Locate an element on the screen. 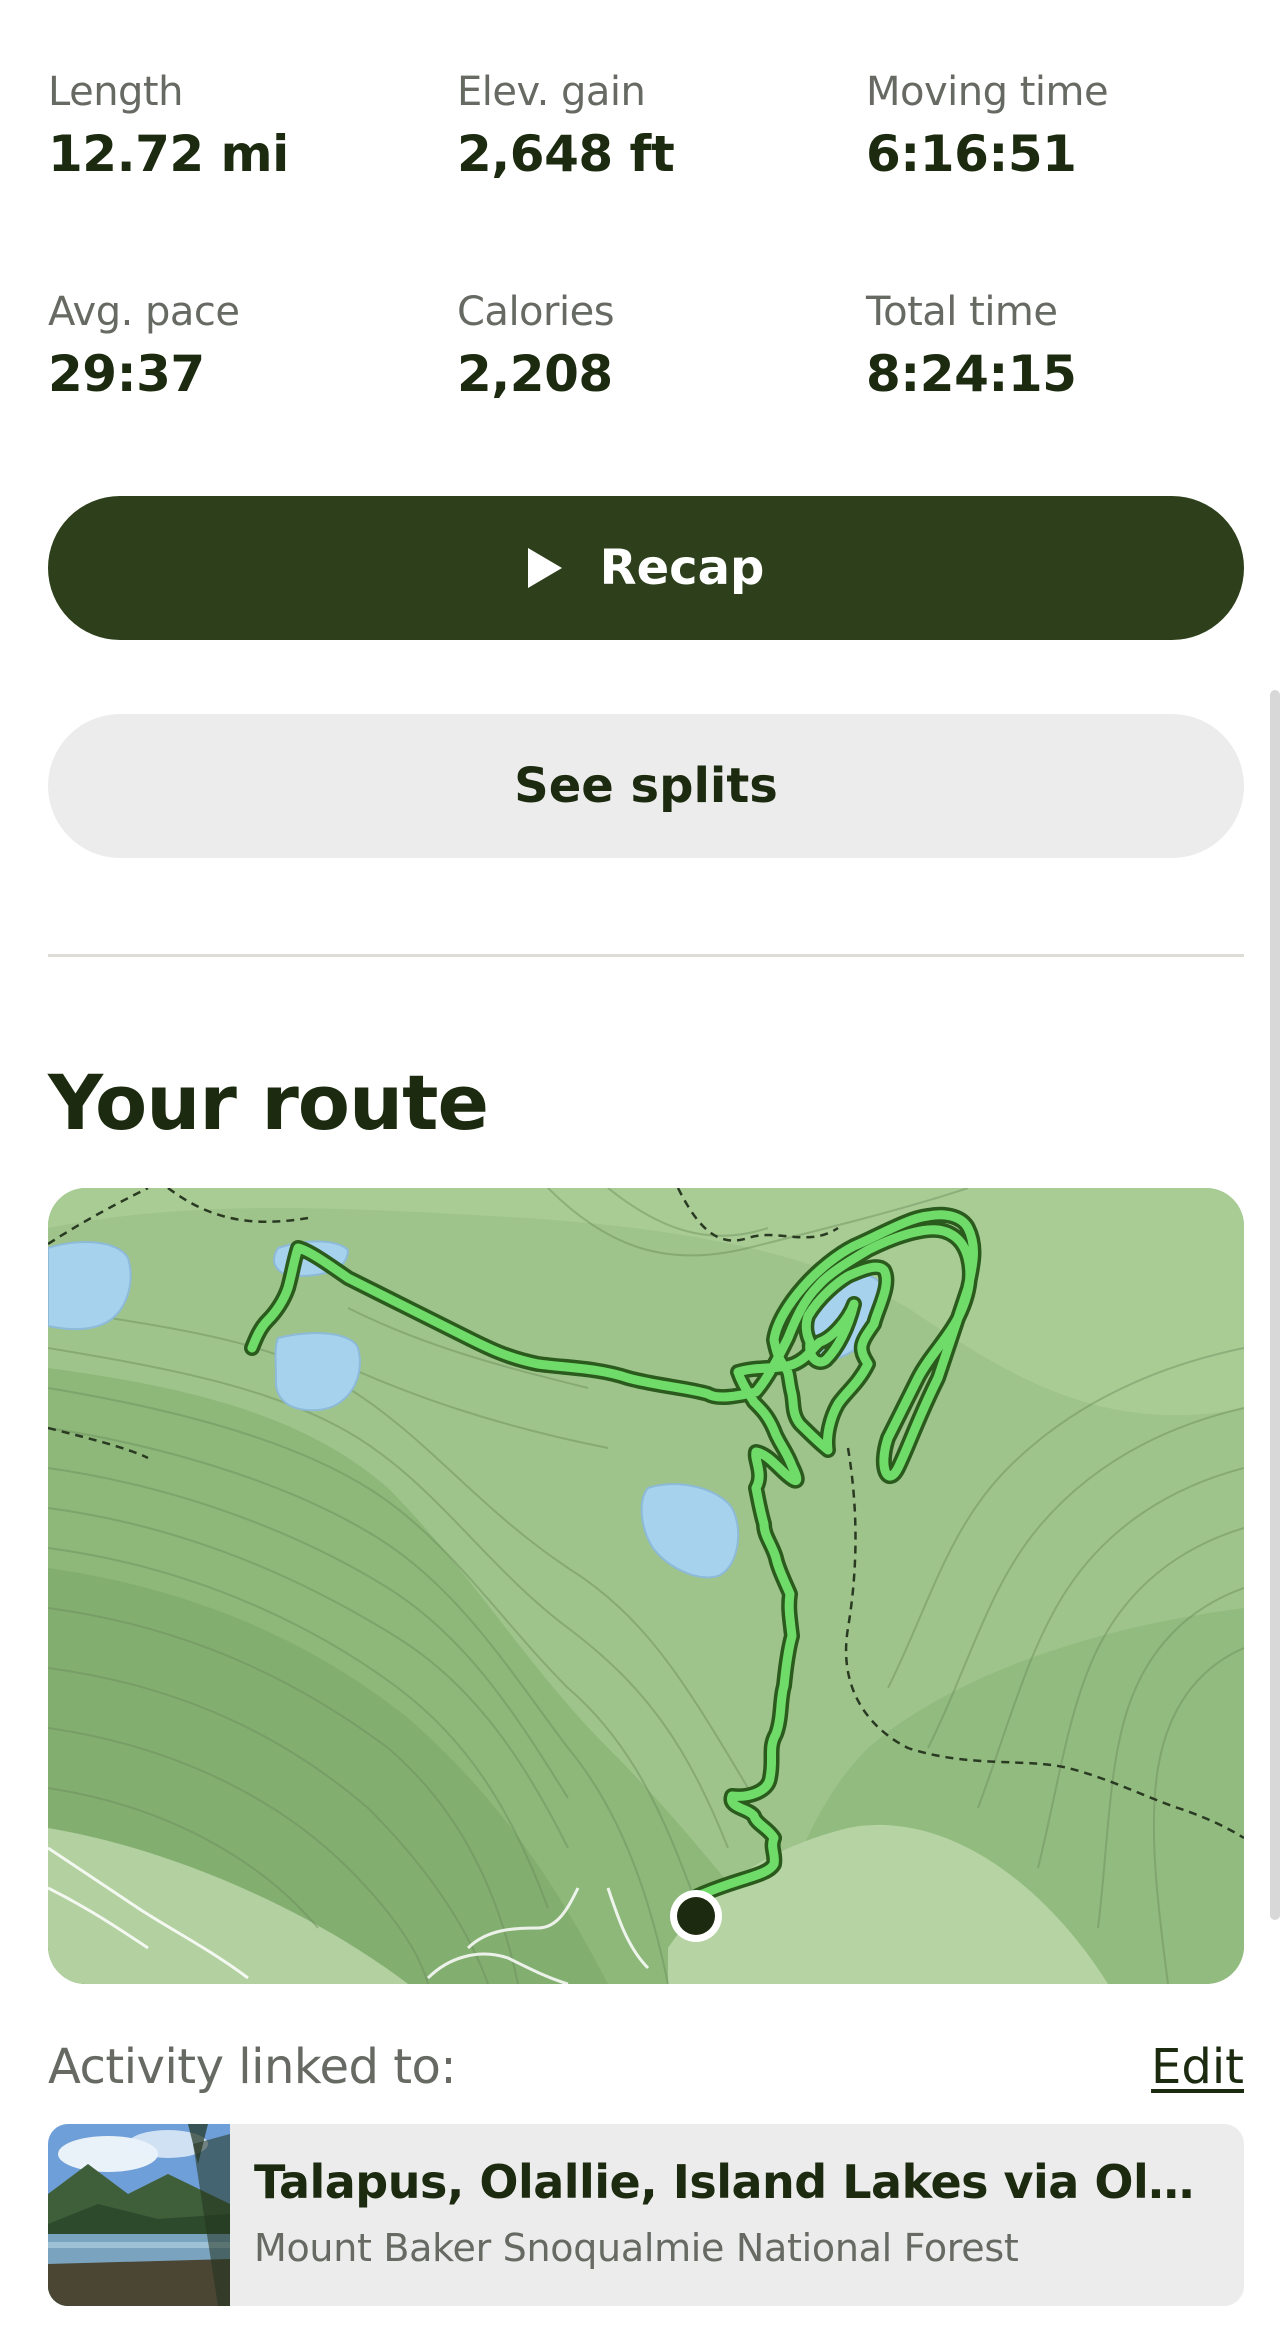  stat-value: 12.72 mi is located at coordinates (168, 154).